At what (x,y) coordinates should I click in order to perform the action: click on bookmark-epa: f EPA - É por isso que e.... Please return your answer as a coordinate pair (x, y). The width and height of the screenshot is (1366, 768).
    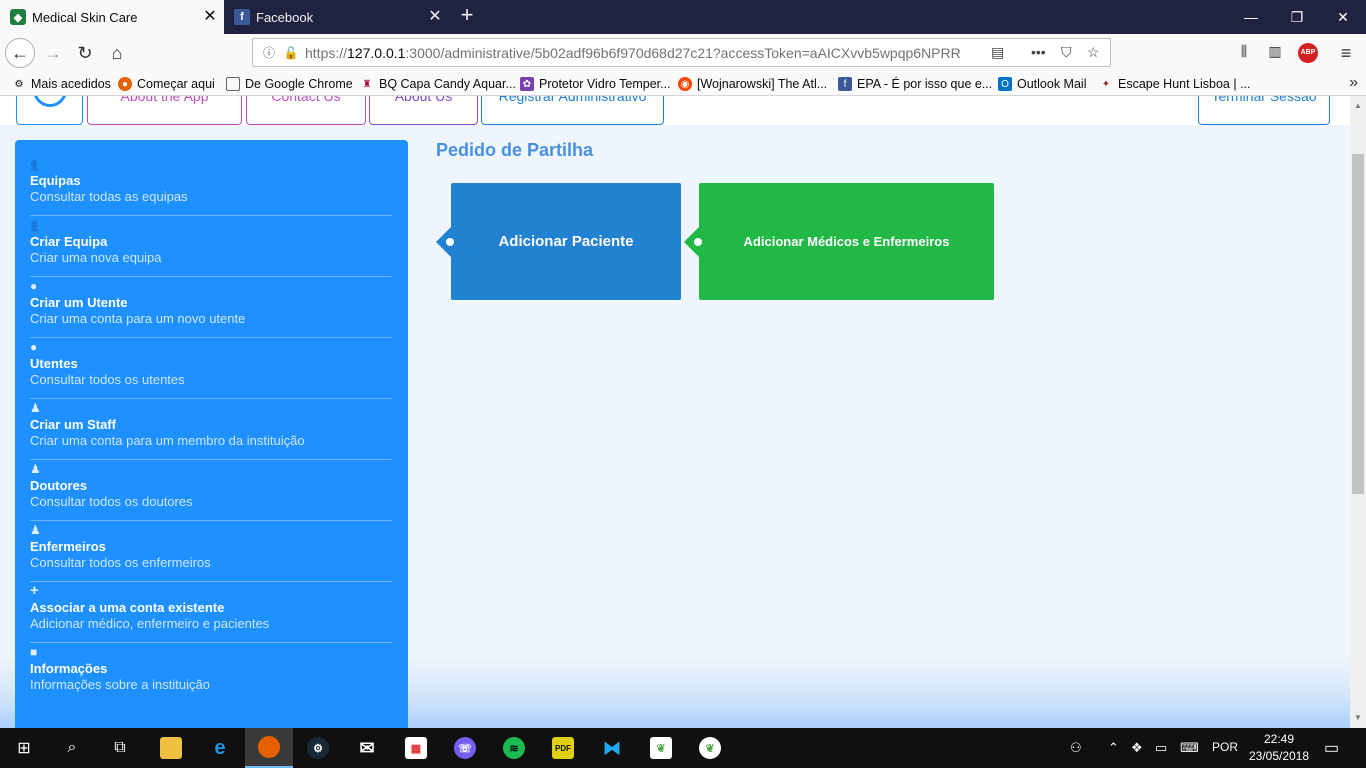
    Looking at the image, I should click on (915, 84).